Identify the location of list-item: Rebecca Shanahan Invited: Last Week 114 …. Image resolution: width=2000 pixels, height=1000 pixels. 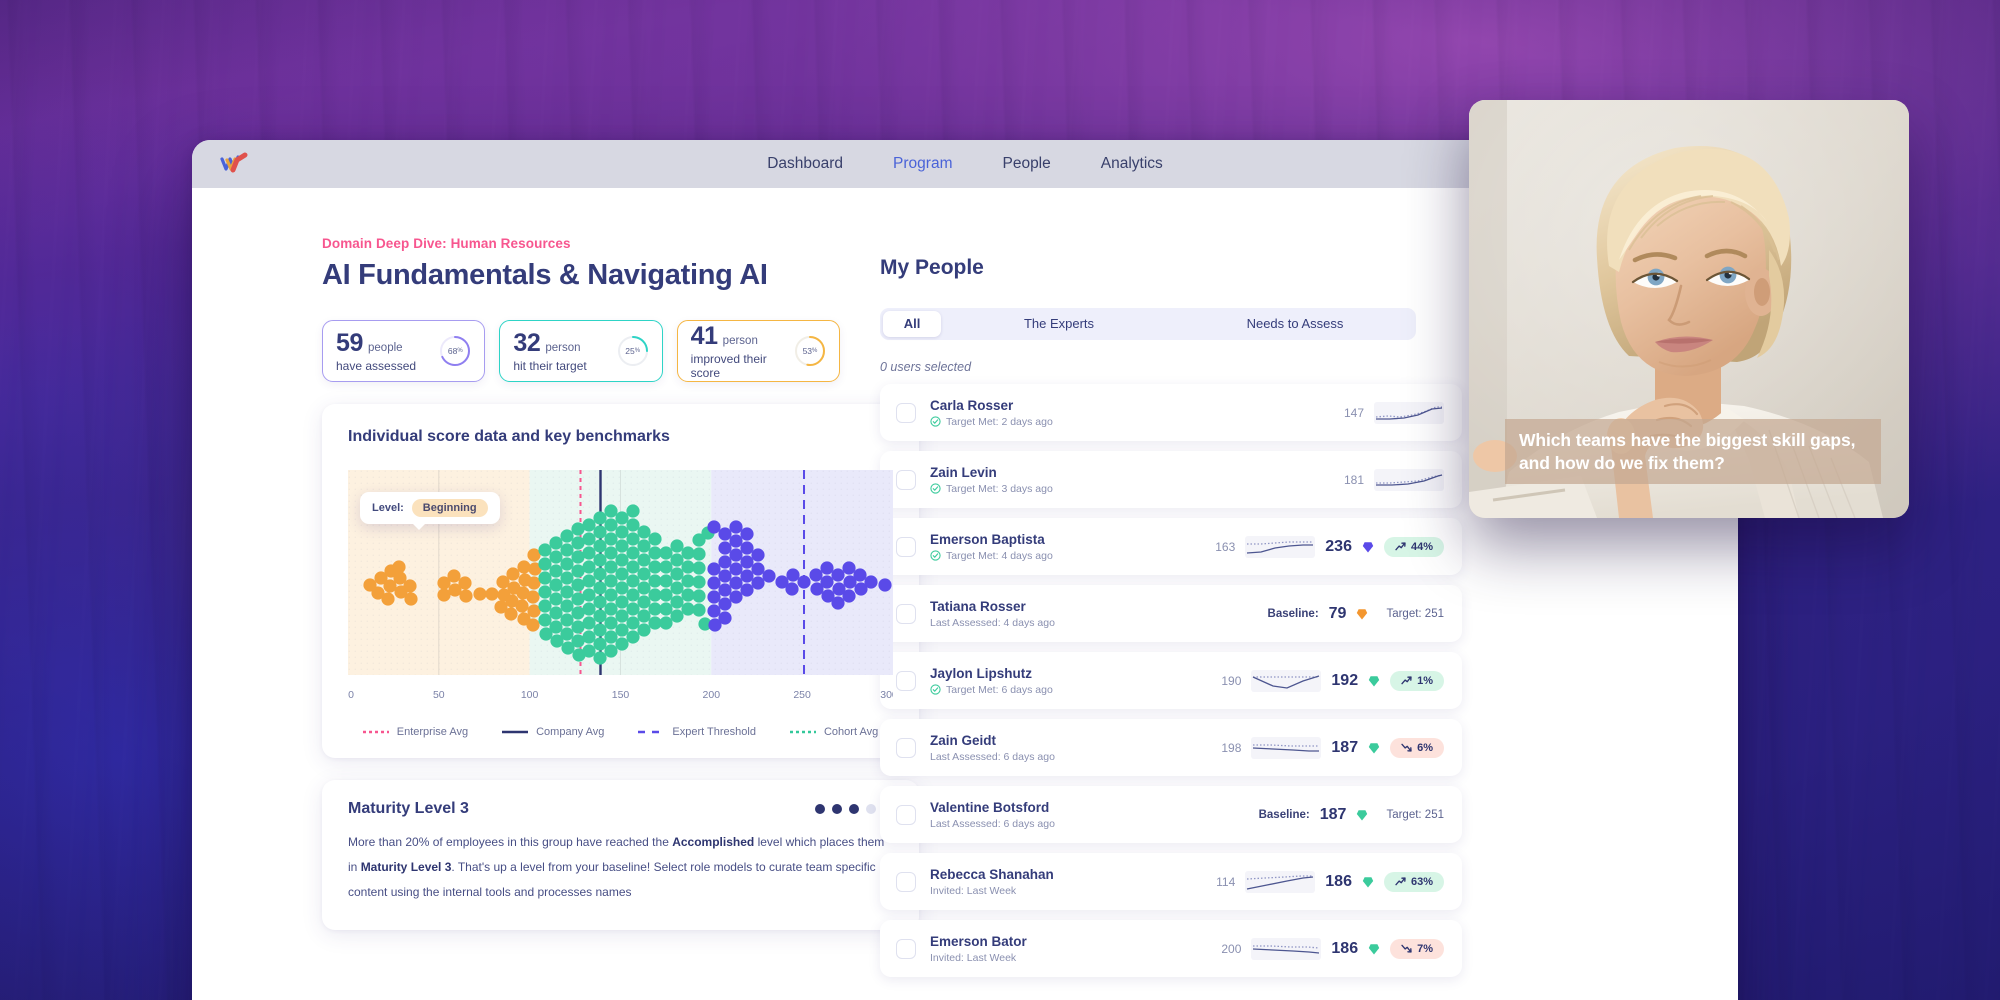
(1171, 881).